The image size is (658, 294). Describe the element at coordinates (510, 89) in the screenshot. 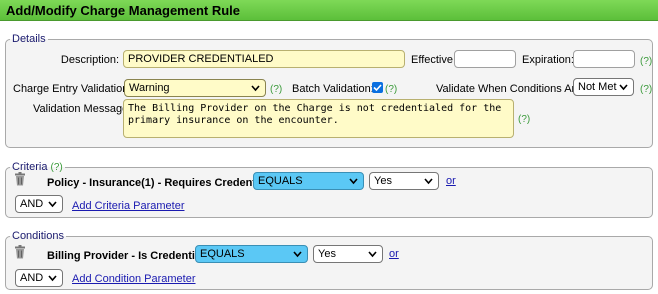

I see `validate-when-label: Validate When Conditions Are:` at that location.